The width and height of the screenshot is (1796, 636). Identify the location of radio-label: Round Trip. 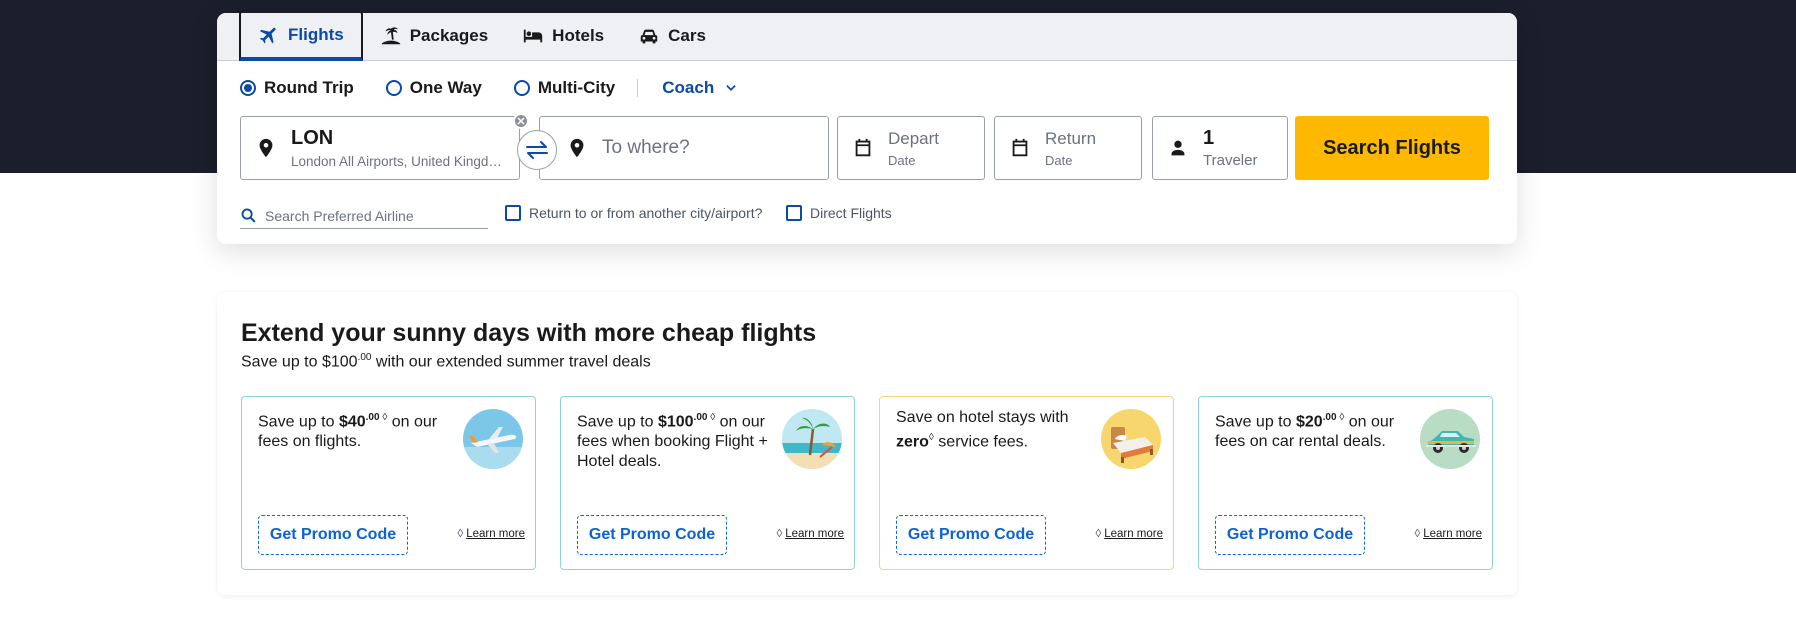
(309, 87).